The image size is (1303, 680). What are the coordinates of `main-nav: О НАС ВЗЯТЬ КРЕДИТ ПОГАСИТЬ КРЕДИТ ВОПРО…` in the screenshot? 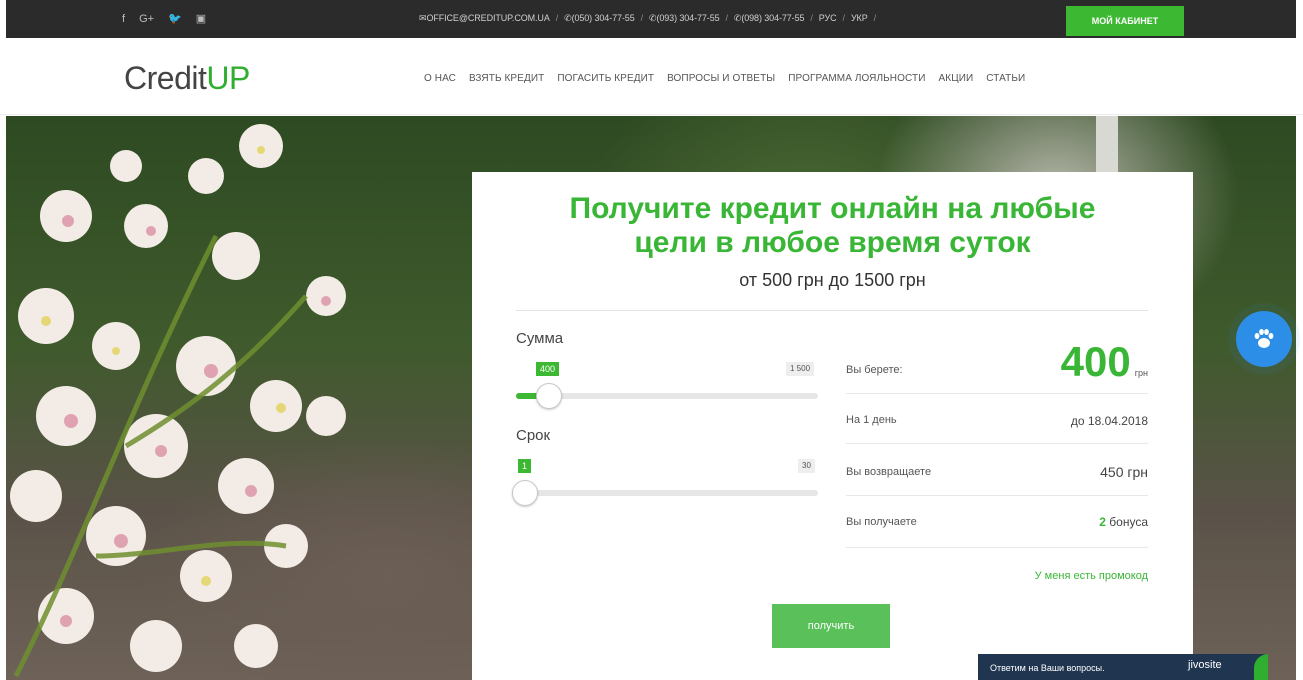 It's located at (724, 78).